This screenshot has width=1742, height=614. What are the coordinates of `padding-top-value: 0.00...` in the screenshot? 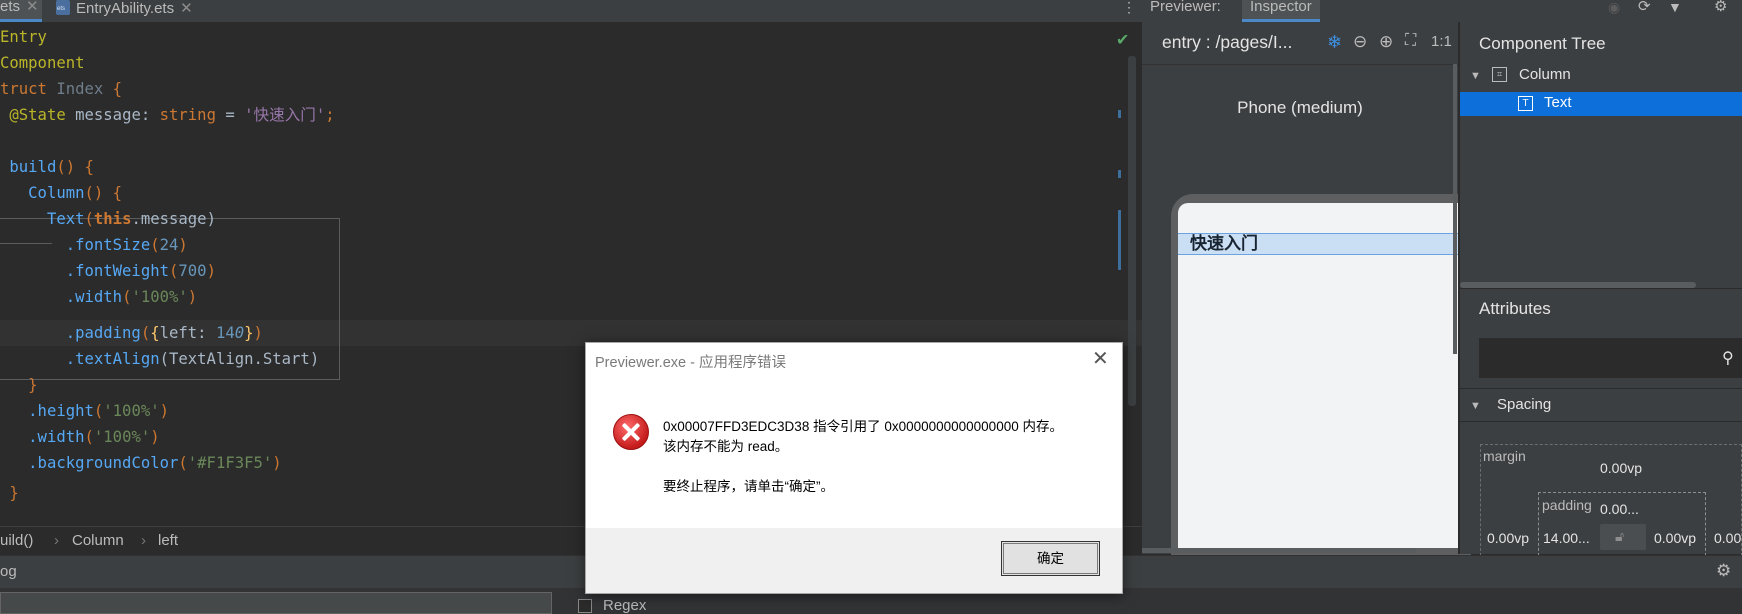 It's located at (1619, 509).